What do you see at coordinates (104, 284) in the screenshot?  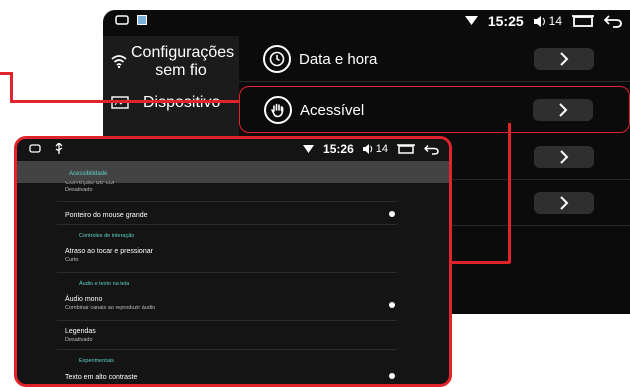 I see `category-header: Áudio e texto na tela` at bounding box center [104, 284].